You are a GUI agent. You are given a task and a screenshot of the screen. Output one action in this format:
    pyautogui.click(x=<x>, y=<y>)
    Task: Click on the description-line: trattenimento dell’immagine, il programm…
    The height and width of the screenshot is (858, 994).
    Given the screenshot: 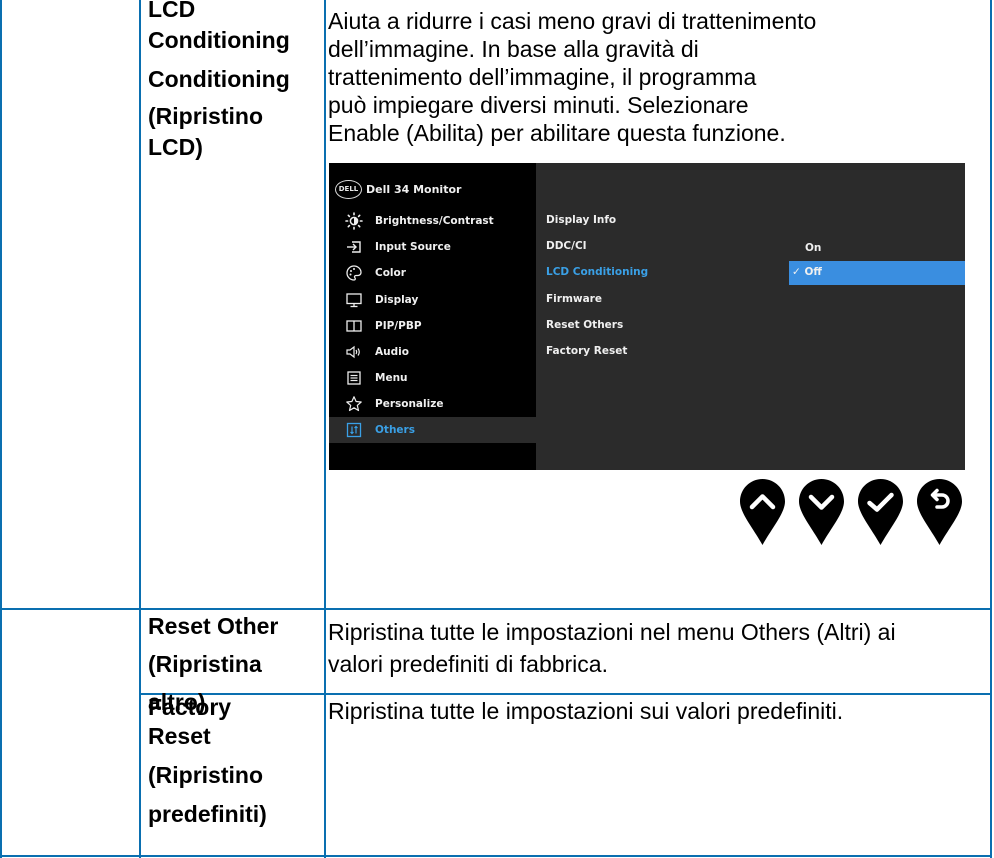 What is the action you would take?
    pyautogui.click(x=542, y=77)
    